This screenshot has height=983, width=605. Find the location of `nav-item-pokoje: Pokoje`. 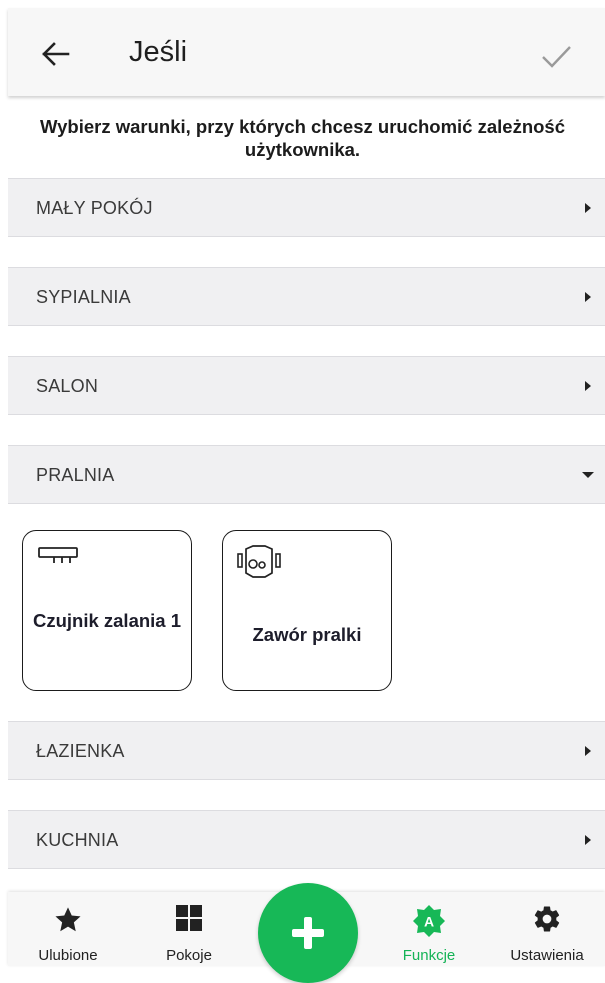

nav-item-pokoje: Pokoje is located at coordinates (189, 929).